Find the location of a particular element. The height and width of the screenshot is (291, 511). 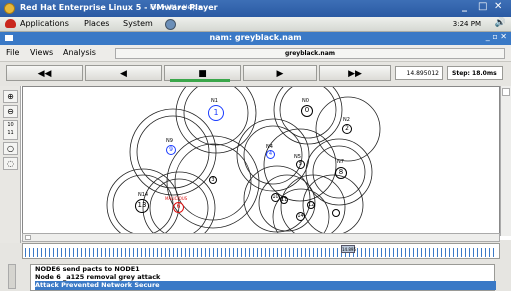

system-menu: System is located at coordinates (138, 23).